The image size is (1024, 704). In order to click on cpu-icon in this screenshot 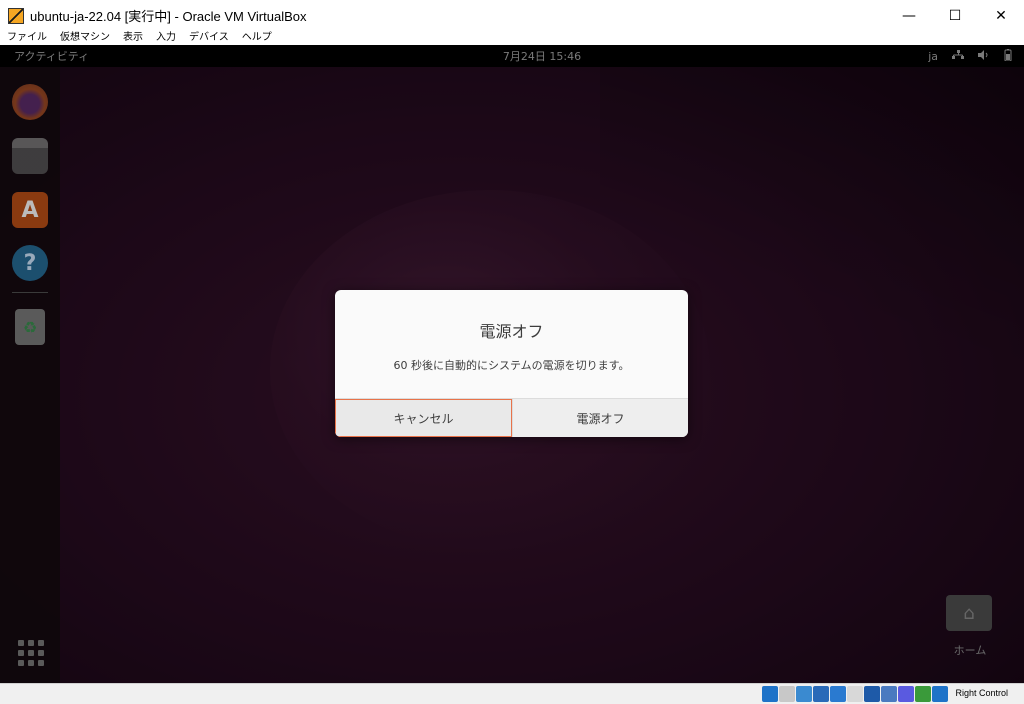, I will do `click(906, 694)`.